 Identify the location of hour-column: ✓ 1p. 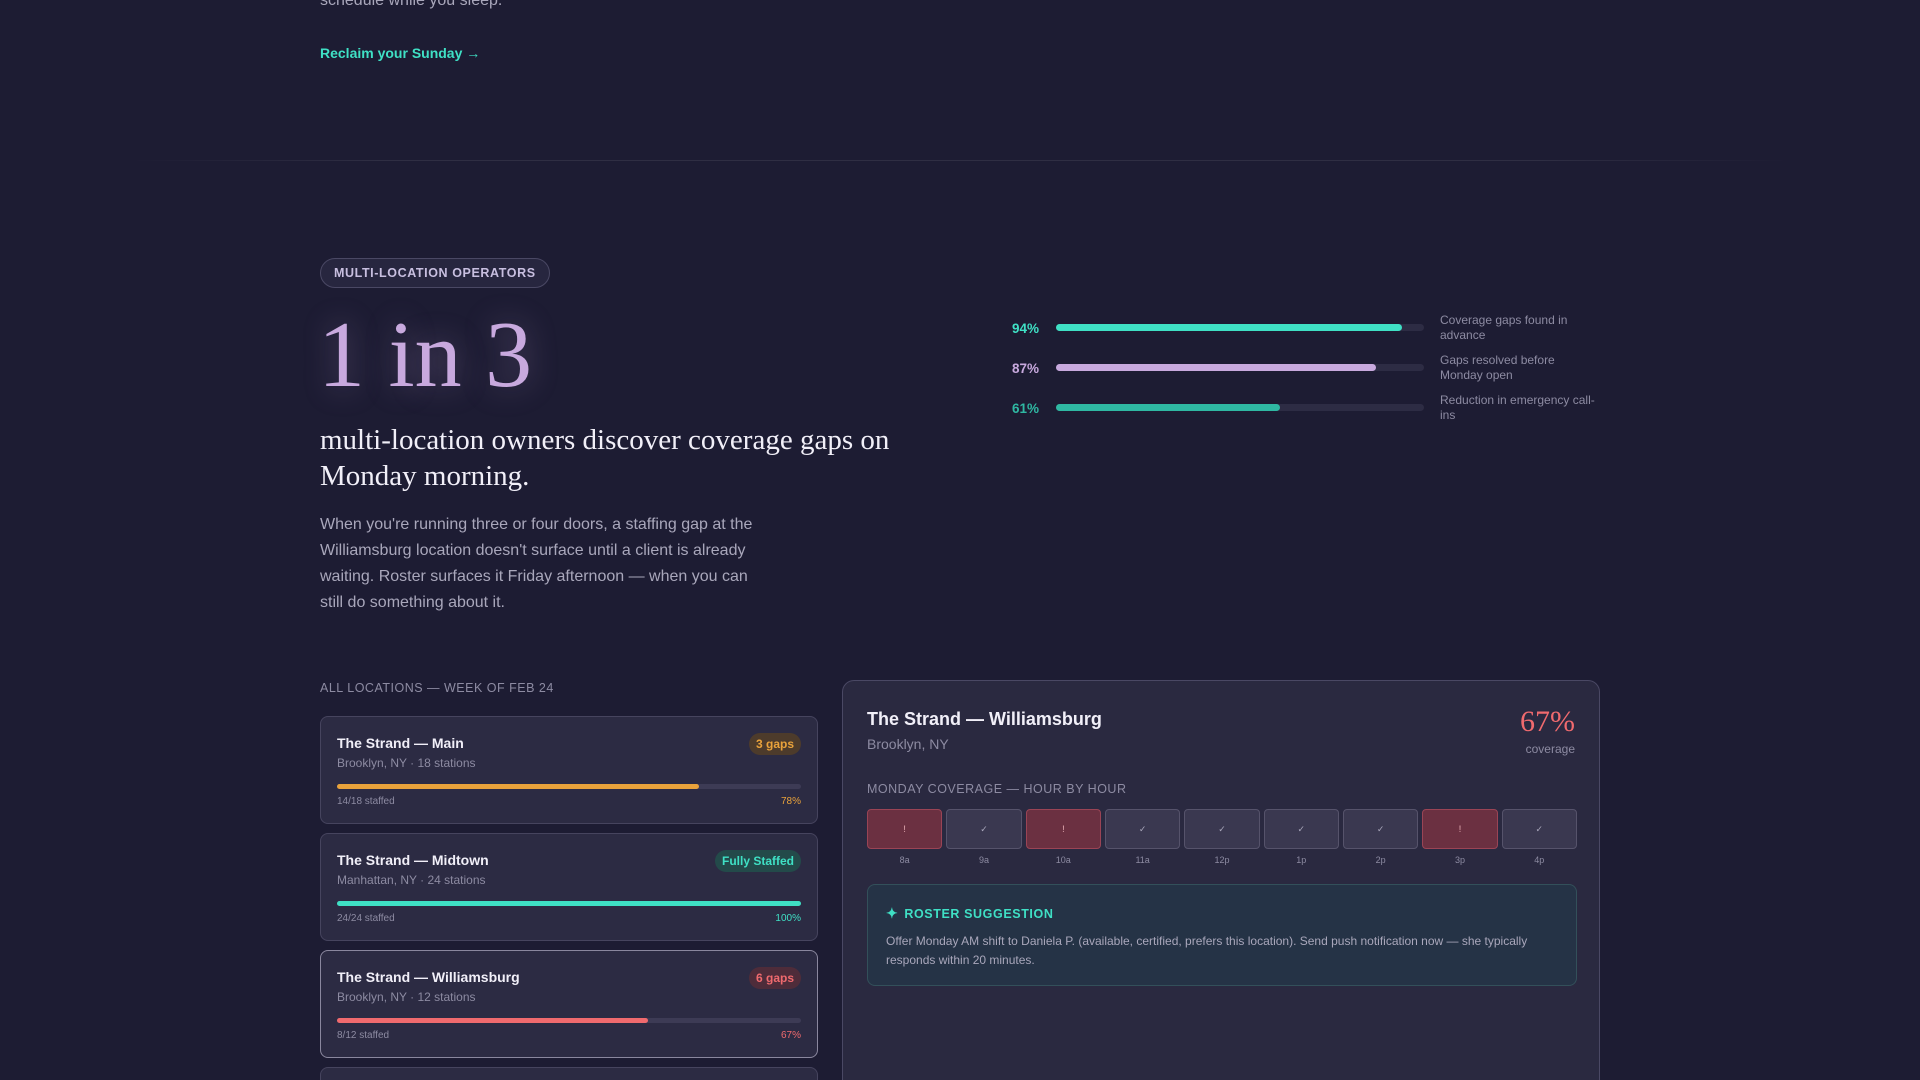
(1301, 837).